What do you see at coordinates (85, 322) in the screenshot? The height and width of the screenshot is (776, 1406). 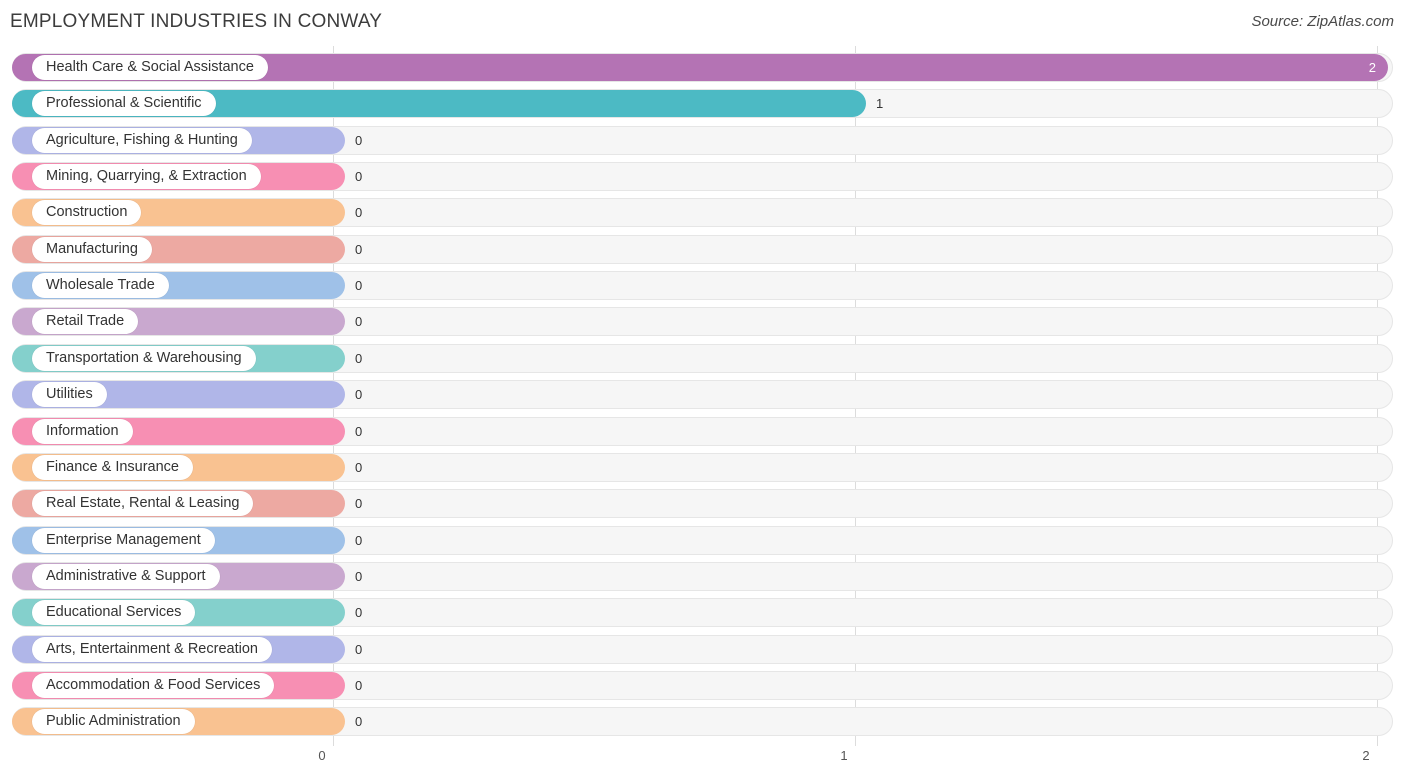 I see `category-label: Retail Trade` at bounding box center [85, 322].